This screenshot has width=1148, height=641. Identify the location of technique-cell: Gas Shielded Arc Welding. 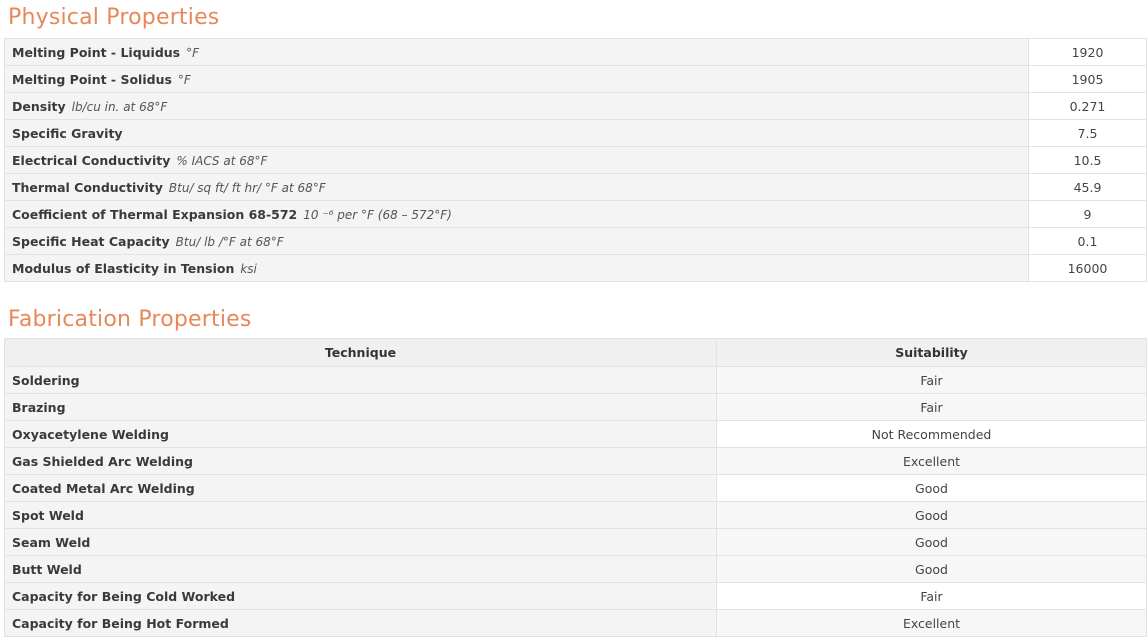
(360, 461).